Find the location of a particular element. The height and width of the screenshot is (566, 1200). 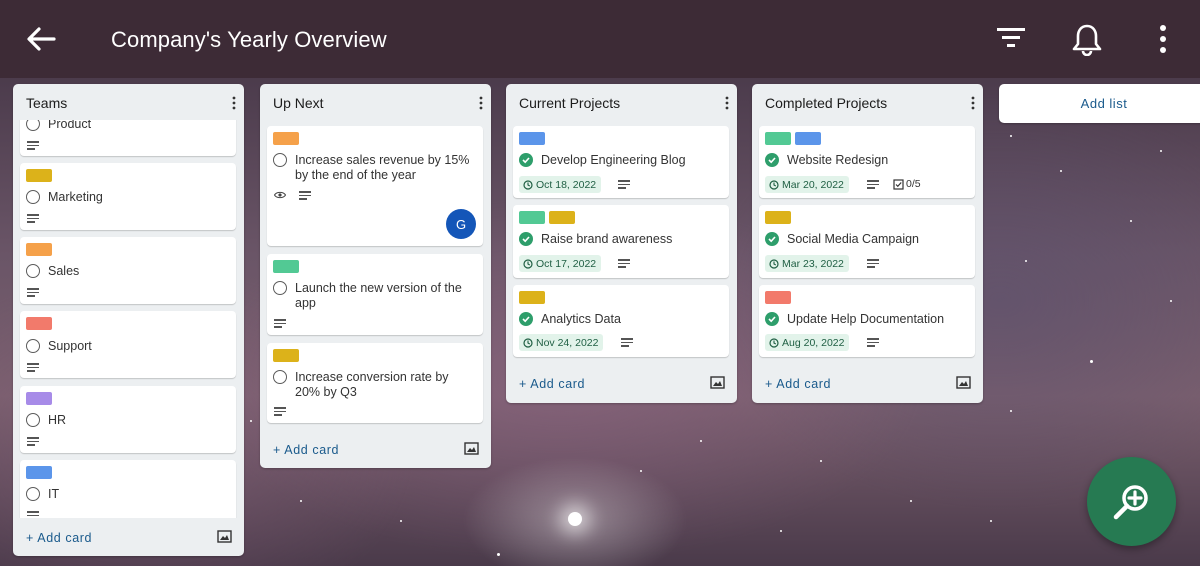

list-header: Completed Projects is located at coordinates (867, 102).